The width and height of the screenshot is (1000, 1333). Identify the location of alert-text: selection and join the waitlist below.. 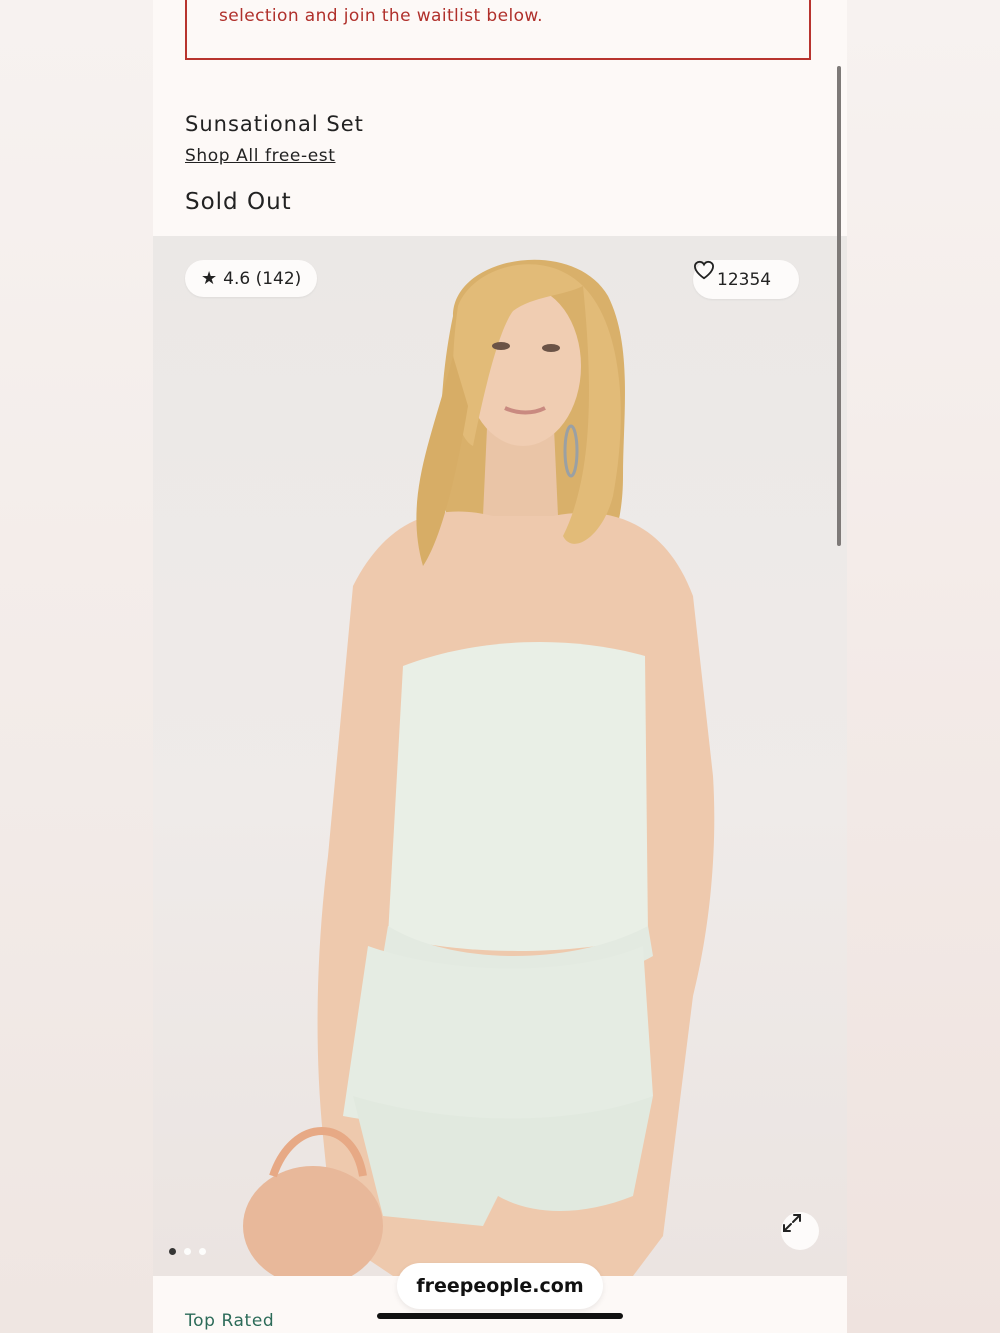
(381, 16).